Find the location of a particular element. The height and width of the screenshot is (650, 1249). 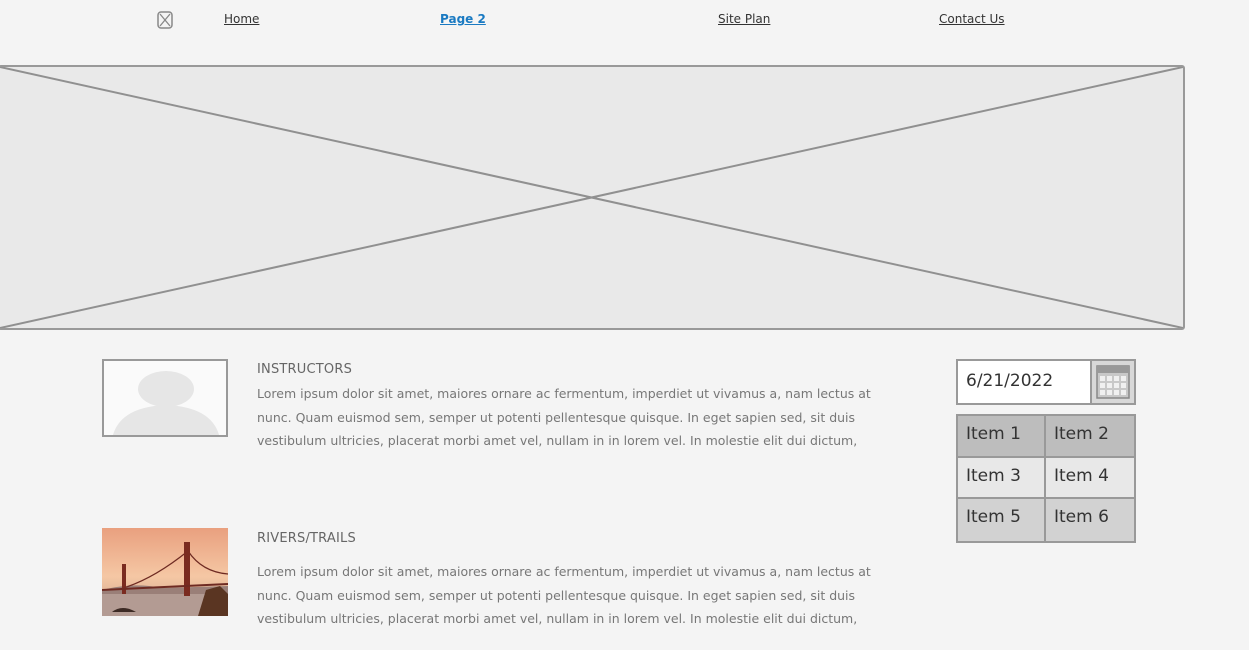

nav-link-site-plan: Site Plan is located at coordinates (744, 19).